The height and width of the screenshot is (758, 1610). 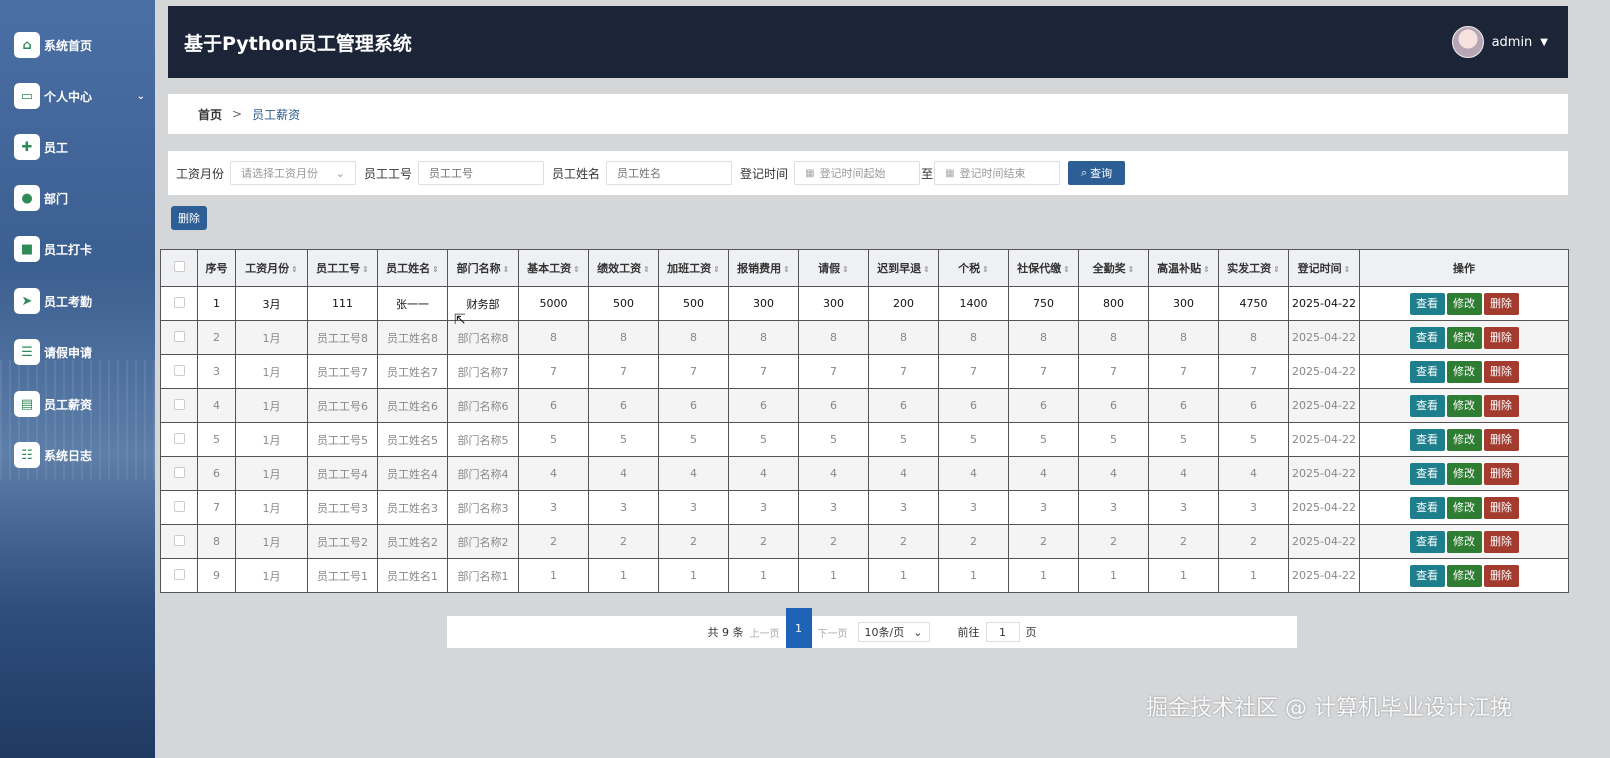 What do you see at coordinates (81, 301) in the screenshot?
I see `sidebar-item-attendance: ➤ 员工考勤` at bounding box center [81, 301].